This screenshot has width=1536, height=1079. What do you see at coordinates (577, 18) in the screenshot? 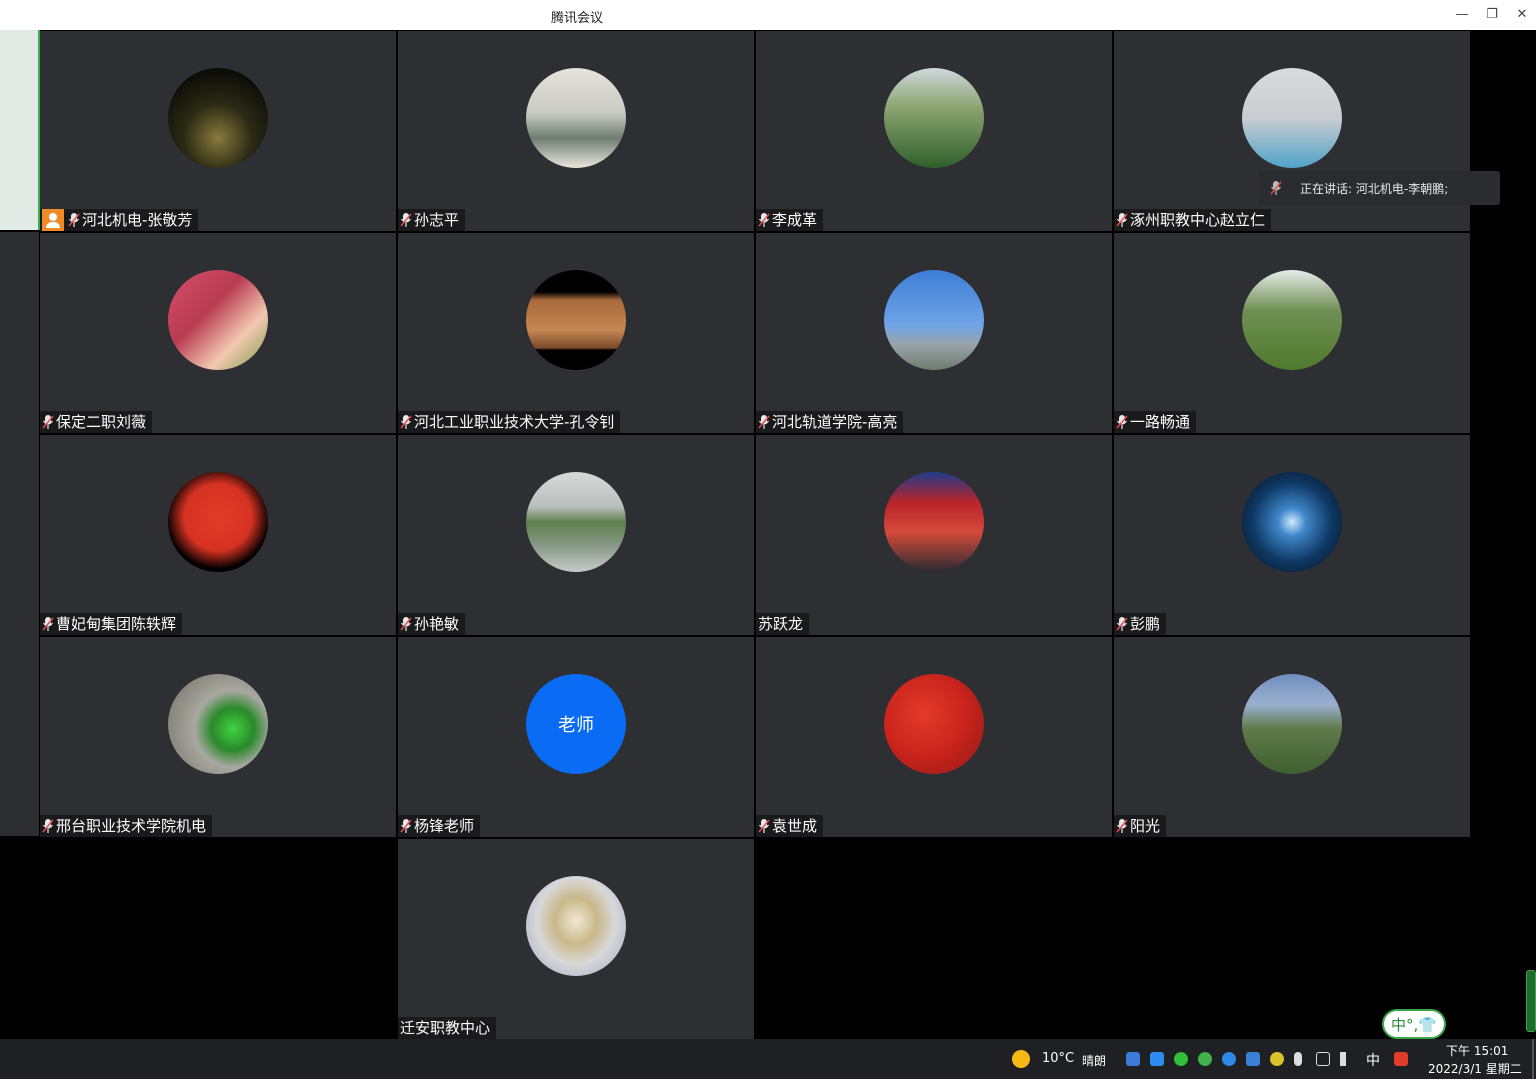
I see `window-title: 腾讯会议` at bounding box center [577, 18].